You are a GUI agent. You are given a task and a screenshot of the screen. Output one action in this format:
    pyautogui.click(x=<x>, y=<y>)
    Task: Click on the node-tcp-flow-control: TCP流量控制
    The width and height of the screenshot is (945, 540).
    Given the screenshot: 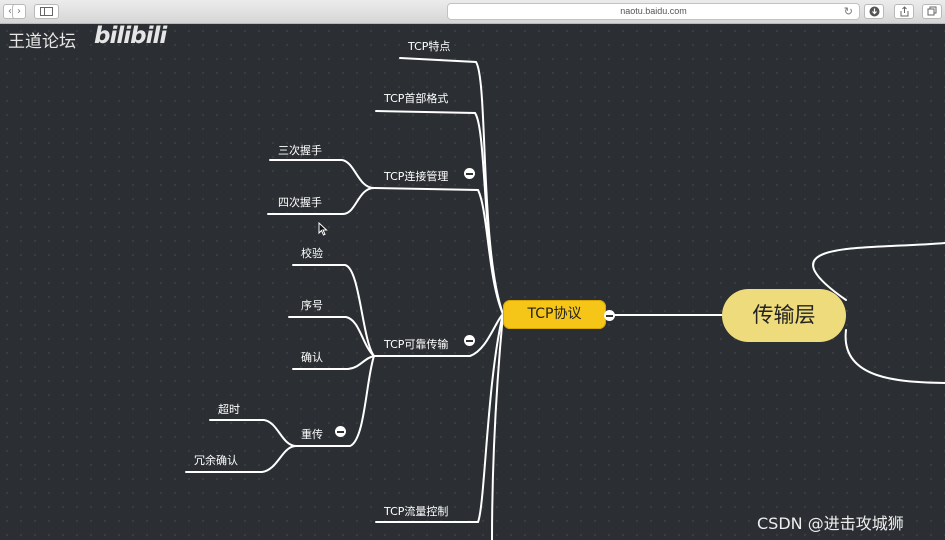 What is the action you would take?
    pyautogui.click(x=416, y=511)
    